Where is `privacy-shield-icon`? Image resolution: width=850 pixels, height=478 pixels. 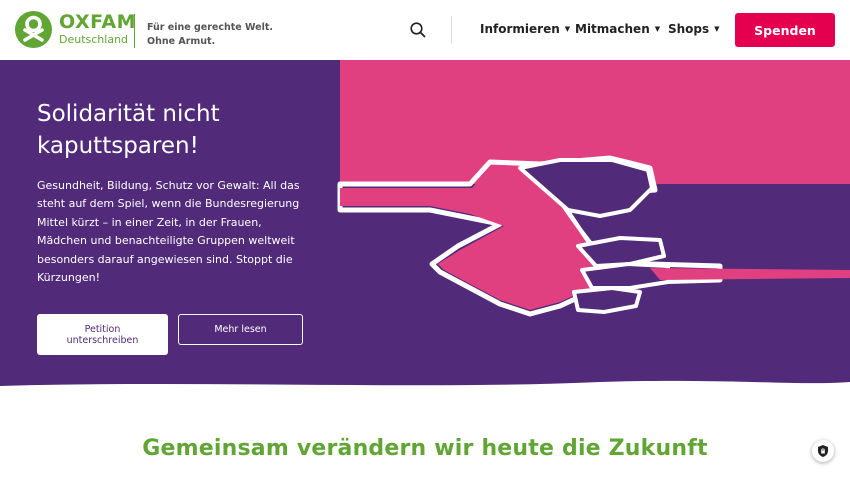 privacy-shield-icon is located at coordinates (823, 451).